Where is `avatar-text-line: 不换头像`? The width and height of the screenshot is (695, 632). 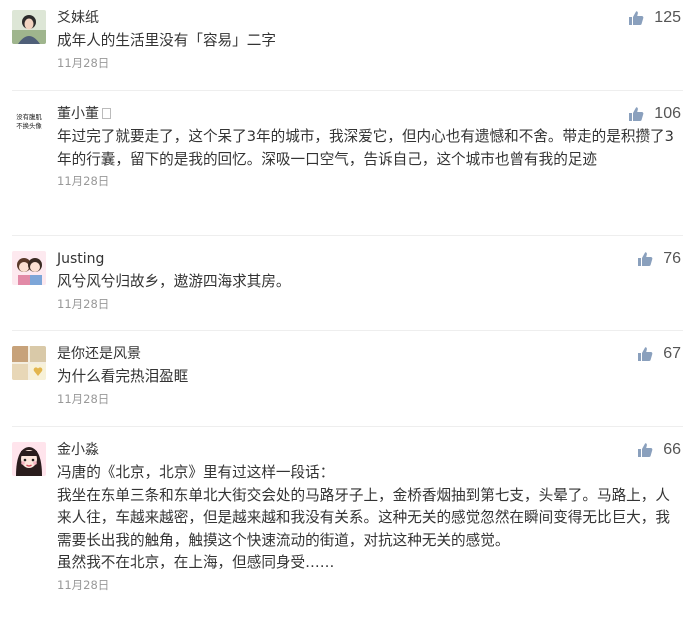
avatar-text-line: 不换头像 is located at coordinates (29, 125).